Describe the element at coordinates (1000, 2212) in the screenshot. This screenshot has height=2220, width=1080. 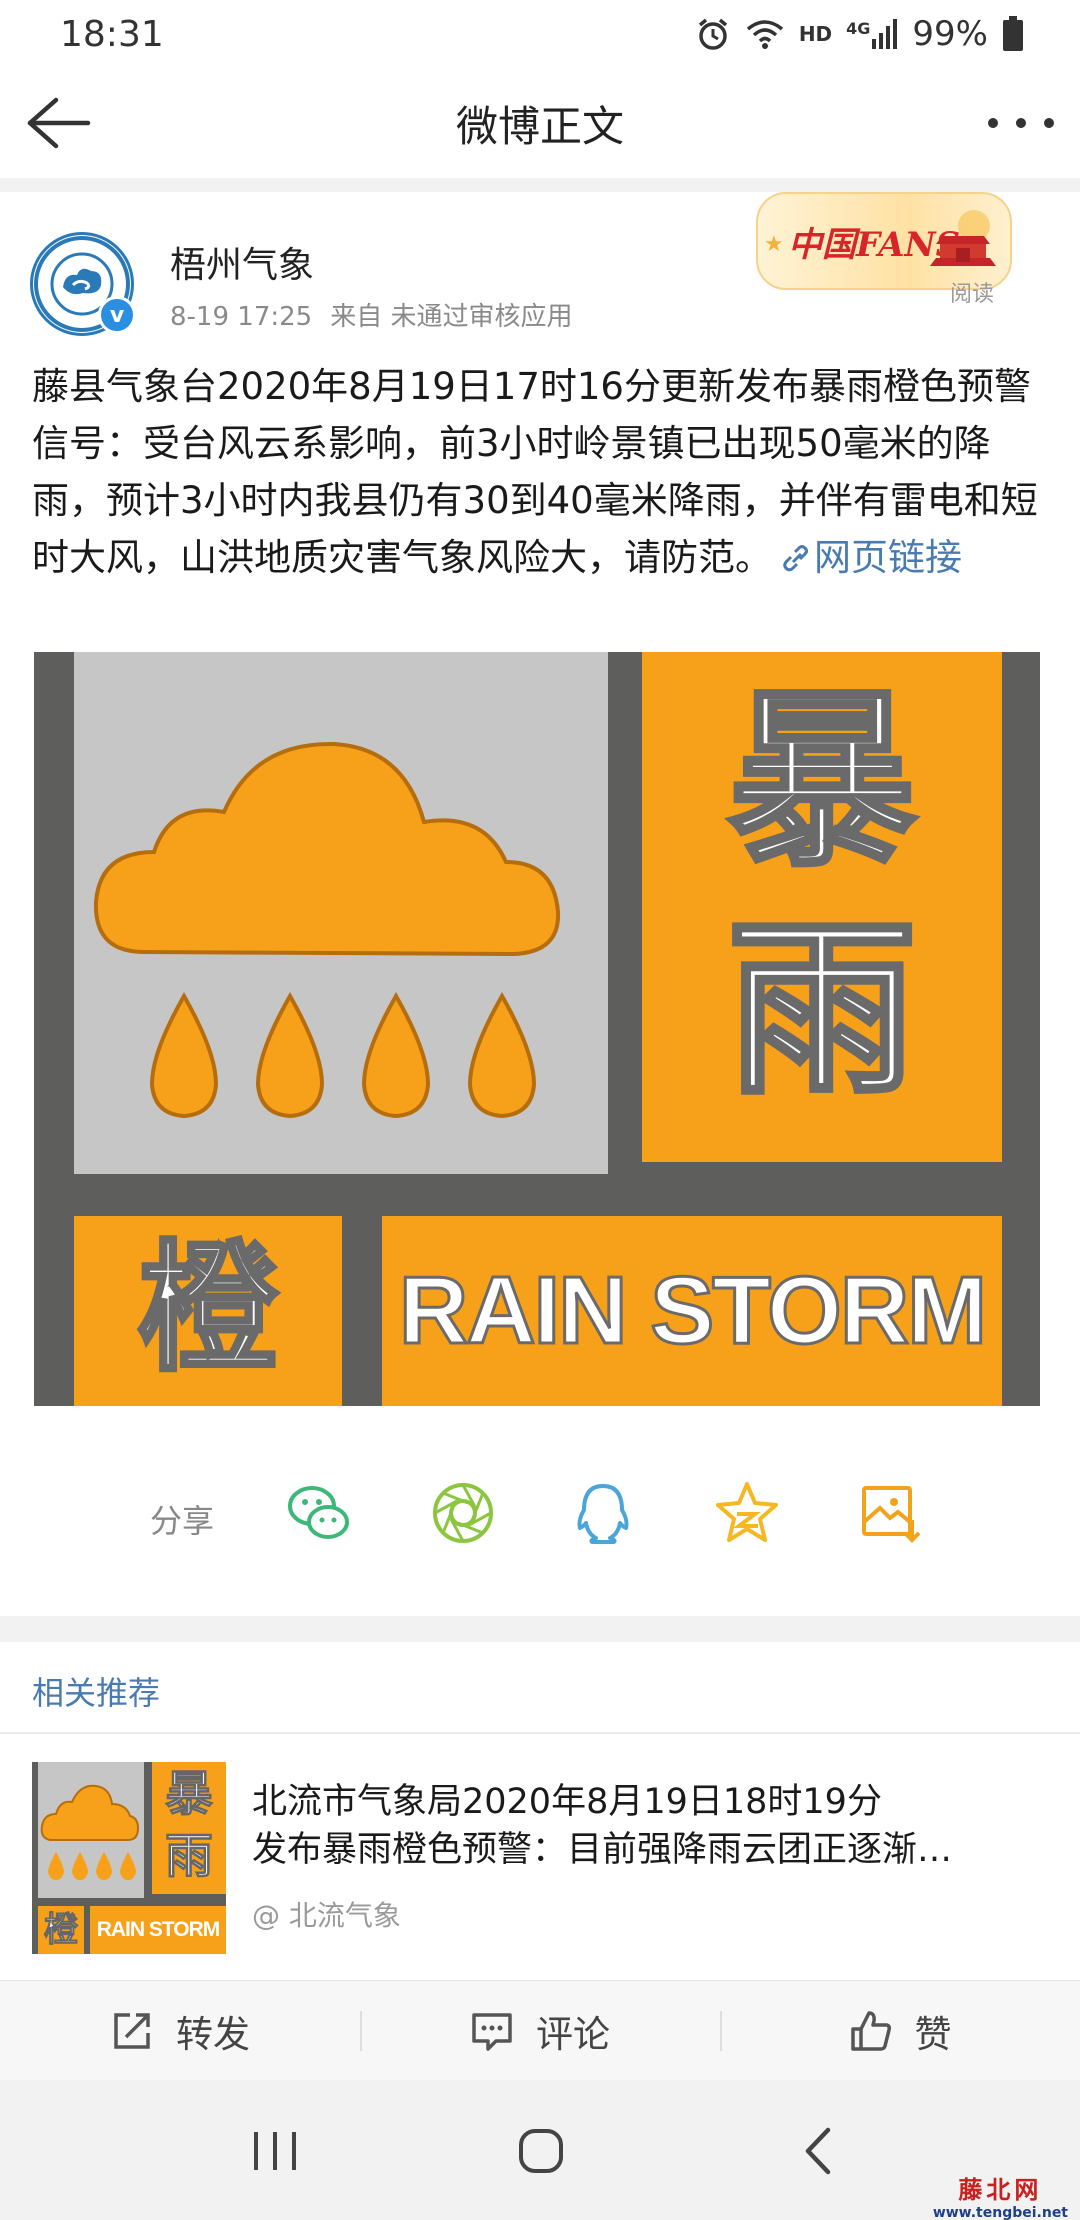
I see `watermark-url: www.tengbei.net` at that location.